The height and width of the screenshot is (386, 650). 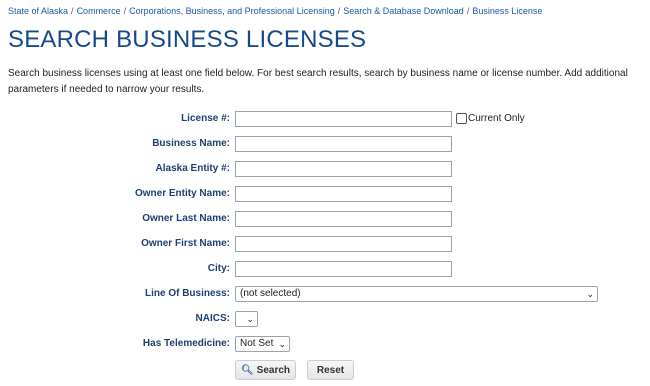 I want to click on telemedicine-row: Has Telemedicine: Not Set ⌄, so click(x=325, y=345).